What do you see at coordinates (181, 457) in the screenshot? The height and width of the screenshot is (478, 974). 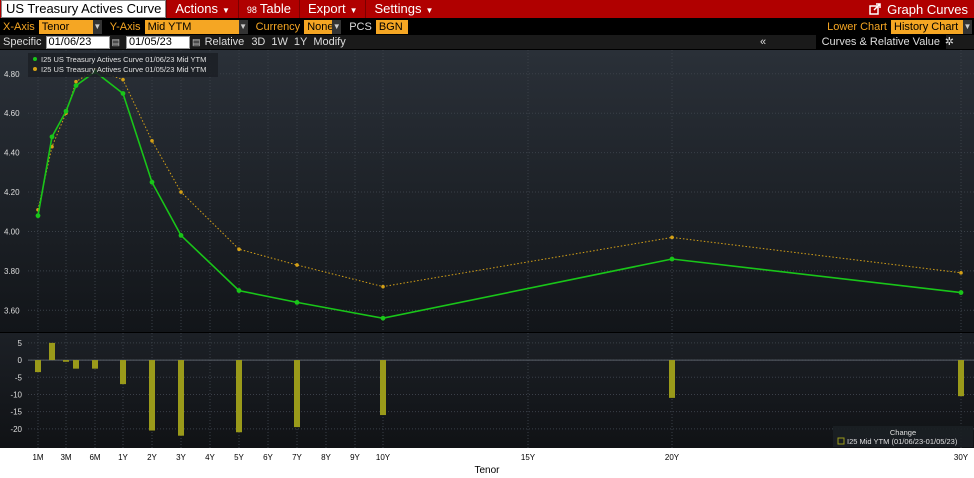 I see `x-tick-label: 3Y` at bounding box center [181, 457].